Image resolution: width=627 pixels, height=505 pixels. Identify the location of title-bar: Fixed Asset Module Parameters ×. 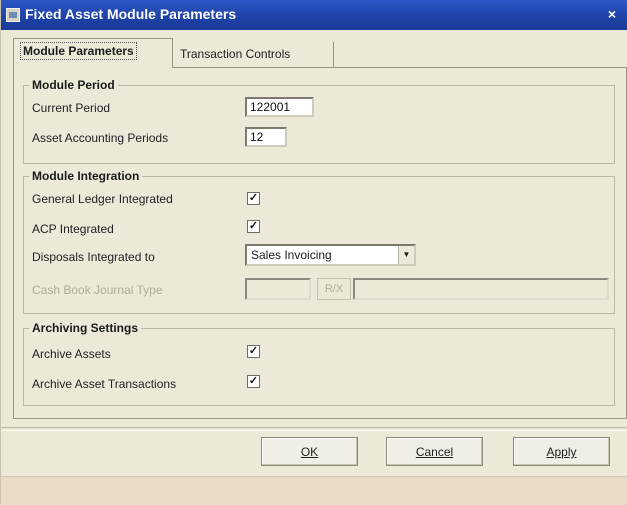
(314, 15).